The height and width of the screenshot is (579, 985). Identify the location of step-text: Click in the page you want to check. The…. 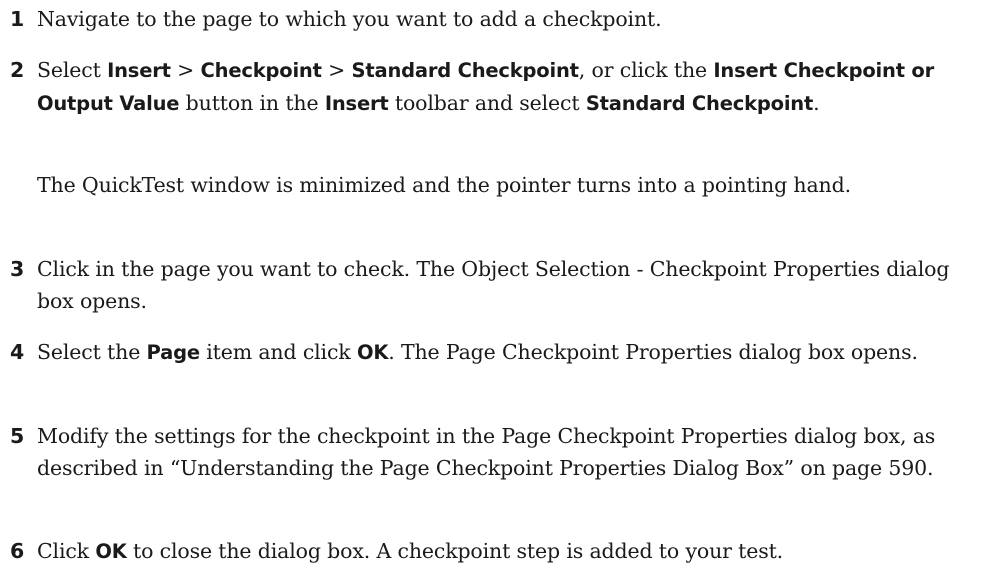
(493, 285).